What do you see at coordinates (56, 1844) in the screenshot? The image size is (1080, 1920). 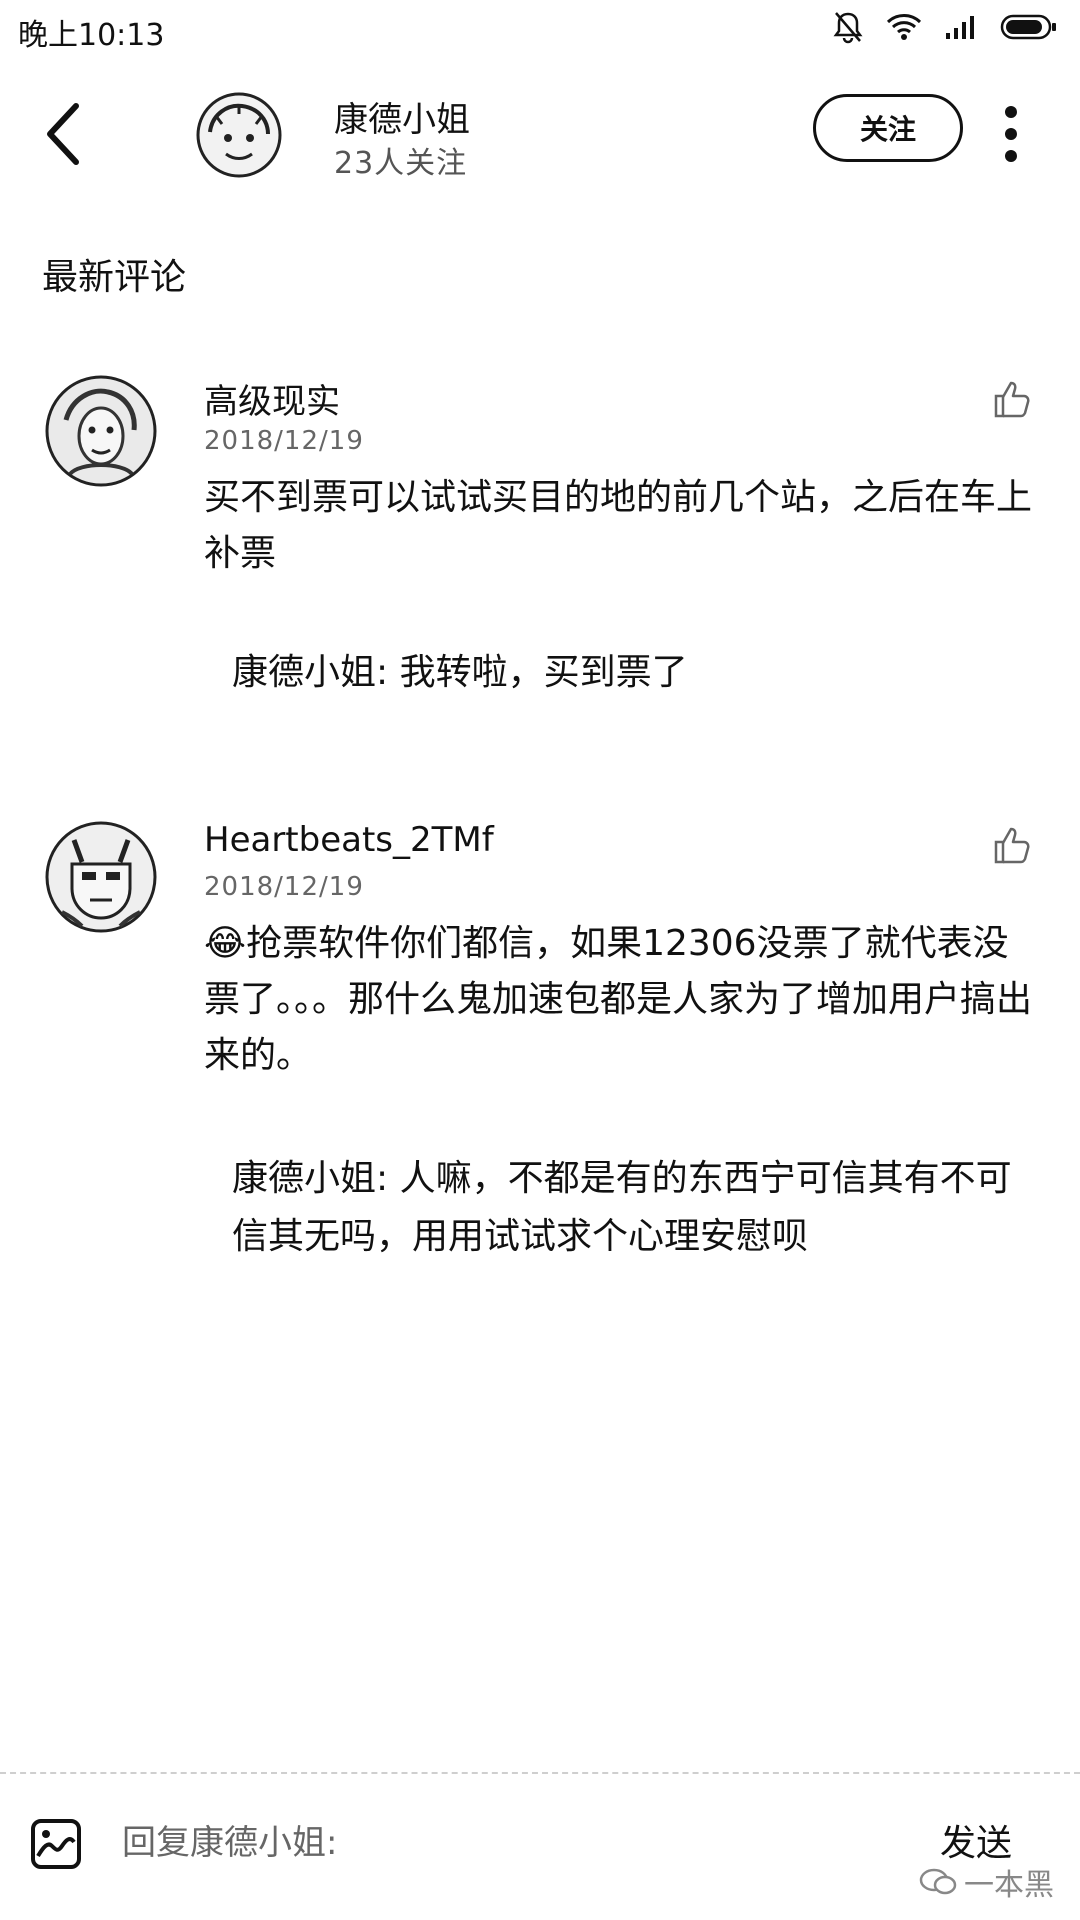 I see `image-attach-icon` at bounding box center [56, 1844].